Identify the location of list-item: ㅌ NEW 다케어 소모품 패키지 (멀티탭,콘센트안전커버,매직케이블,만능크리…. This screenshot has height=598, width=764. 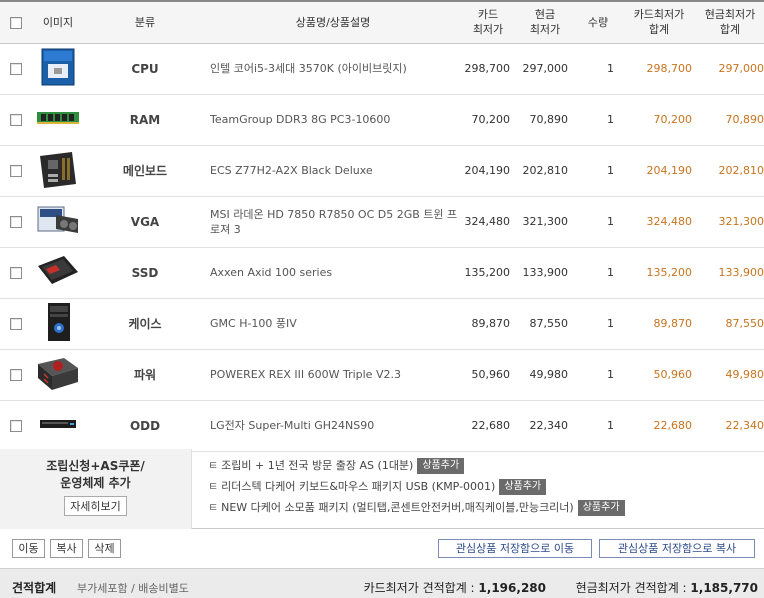
(416, 508).